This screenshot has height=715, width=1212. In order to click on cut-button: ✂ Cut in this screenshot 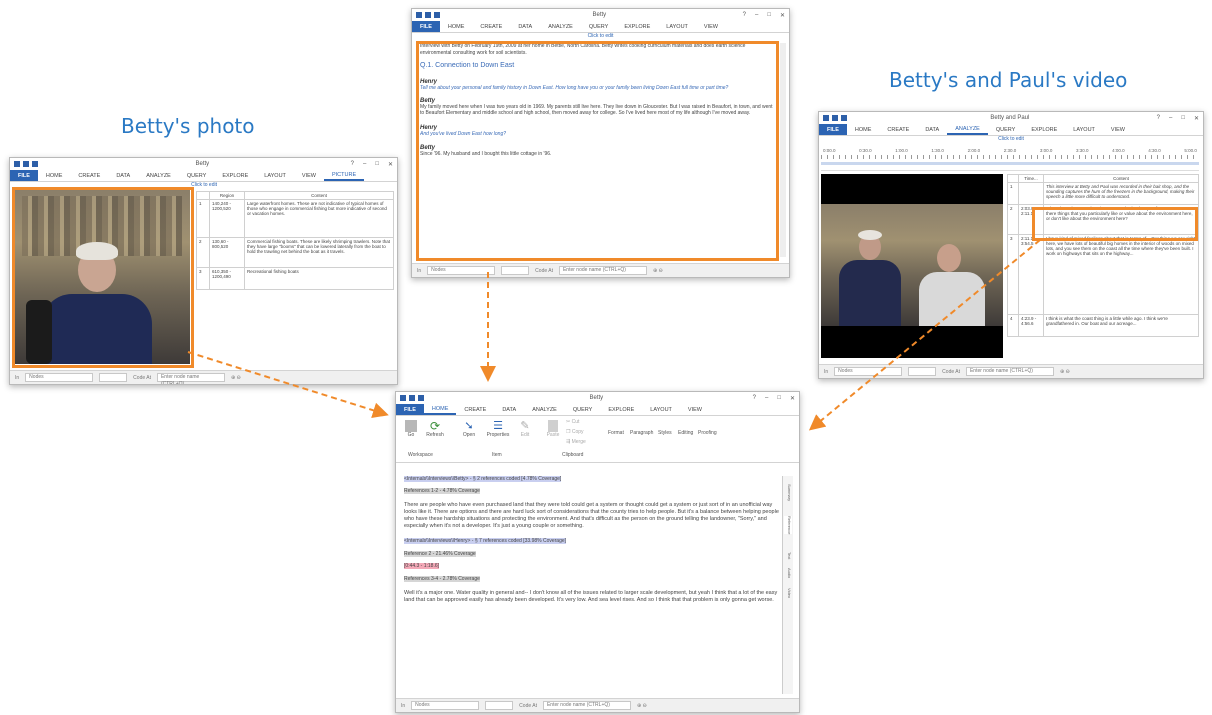, I will do `click(572, 422)`.